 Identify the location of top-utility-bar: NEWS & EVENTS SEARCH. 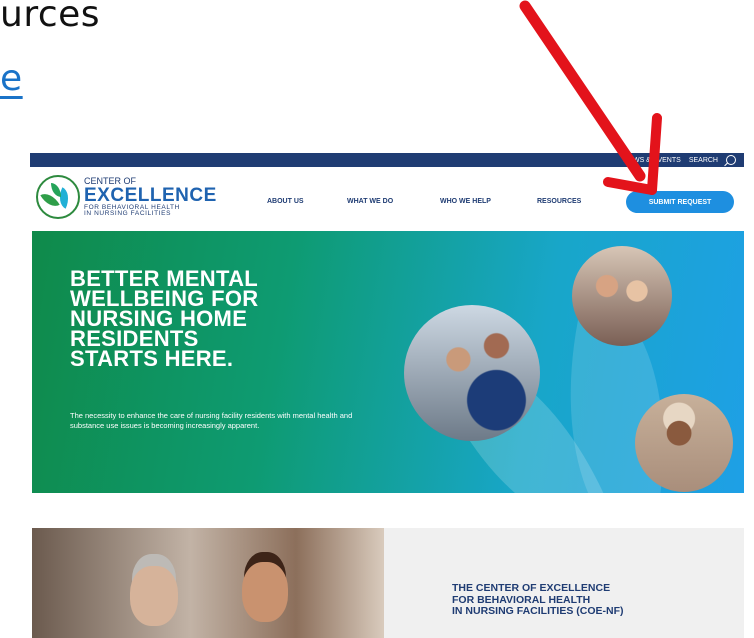
(387, 160).